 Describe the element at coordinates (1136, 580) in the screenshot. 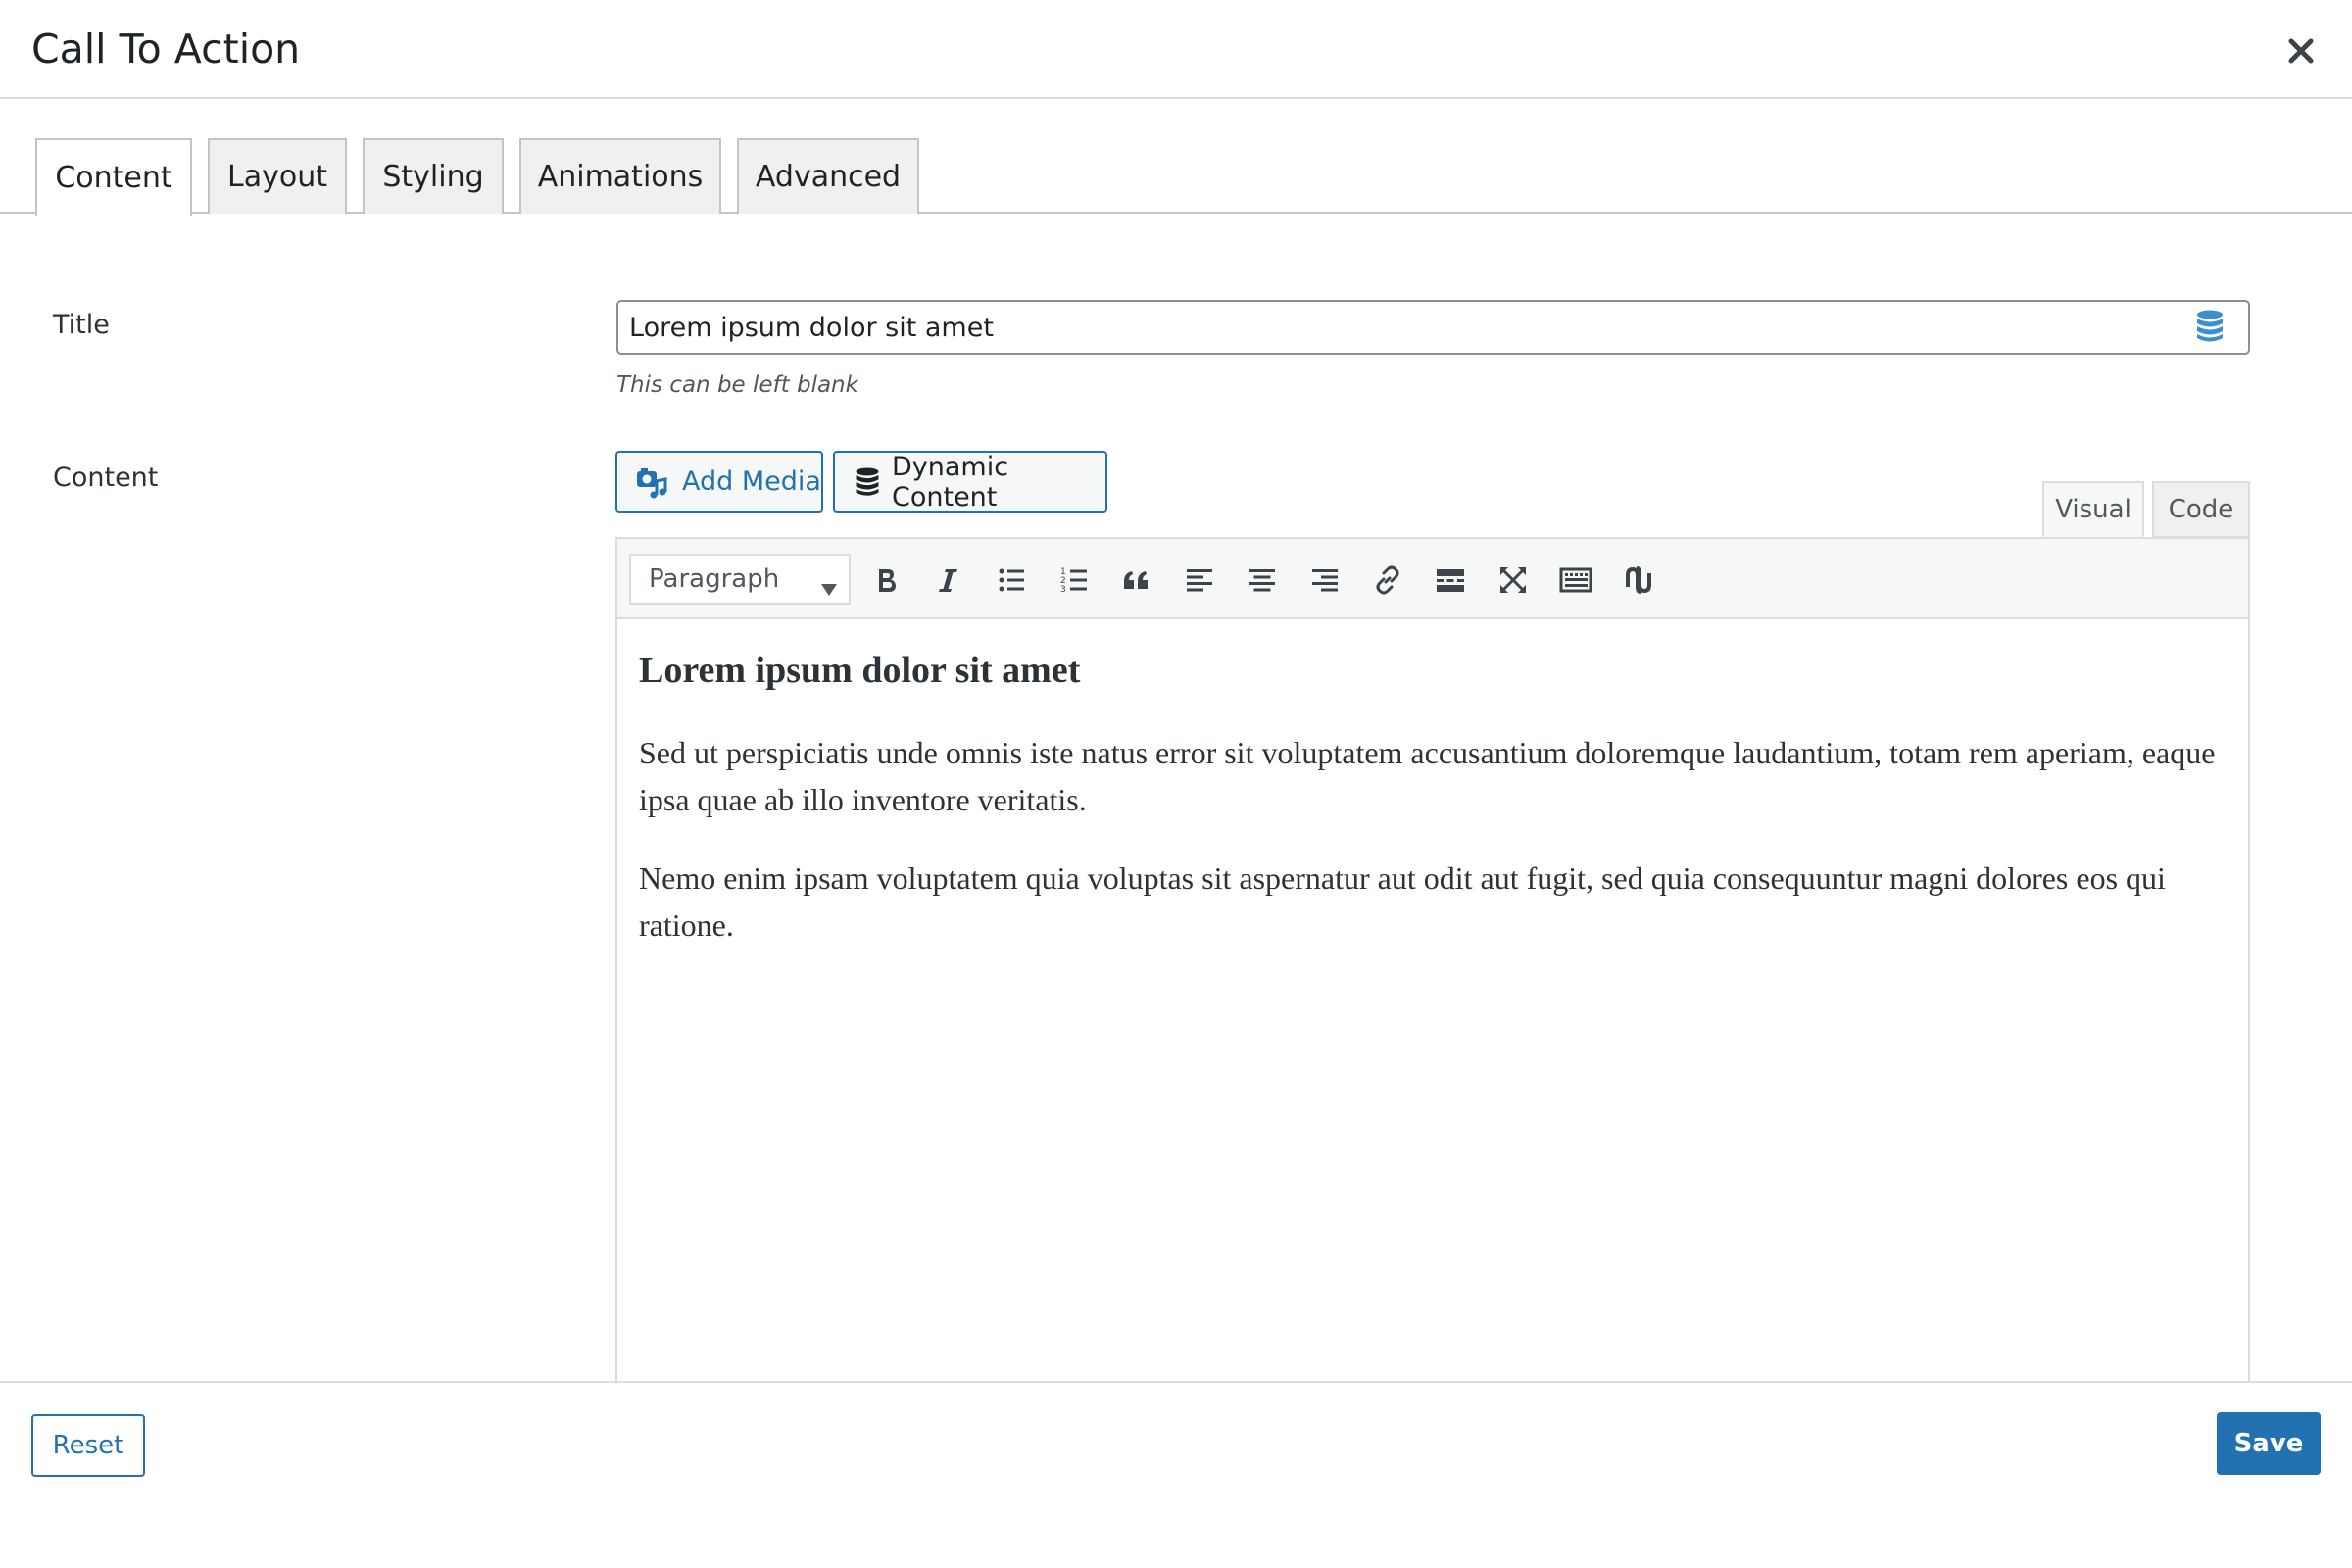

I see `blockquote-icon` at that location.